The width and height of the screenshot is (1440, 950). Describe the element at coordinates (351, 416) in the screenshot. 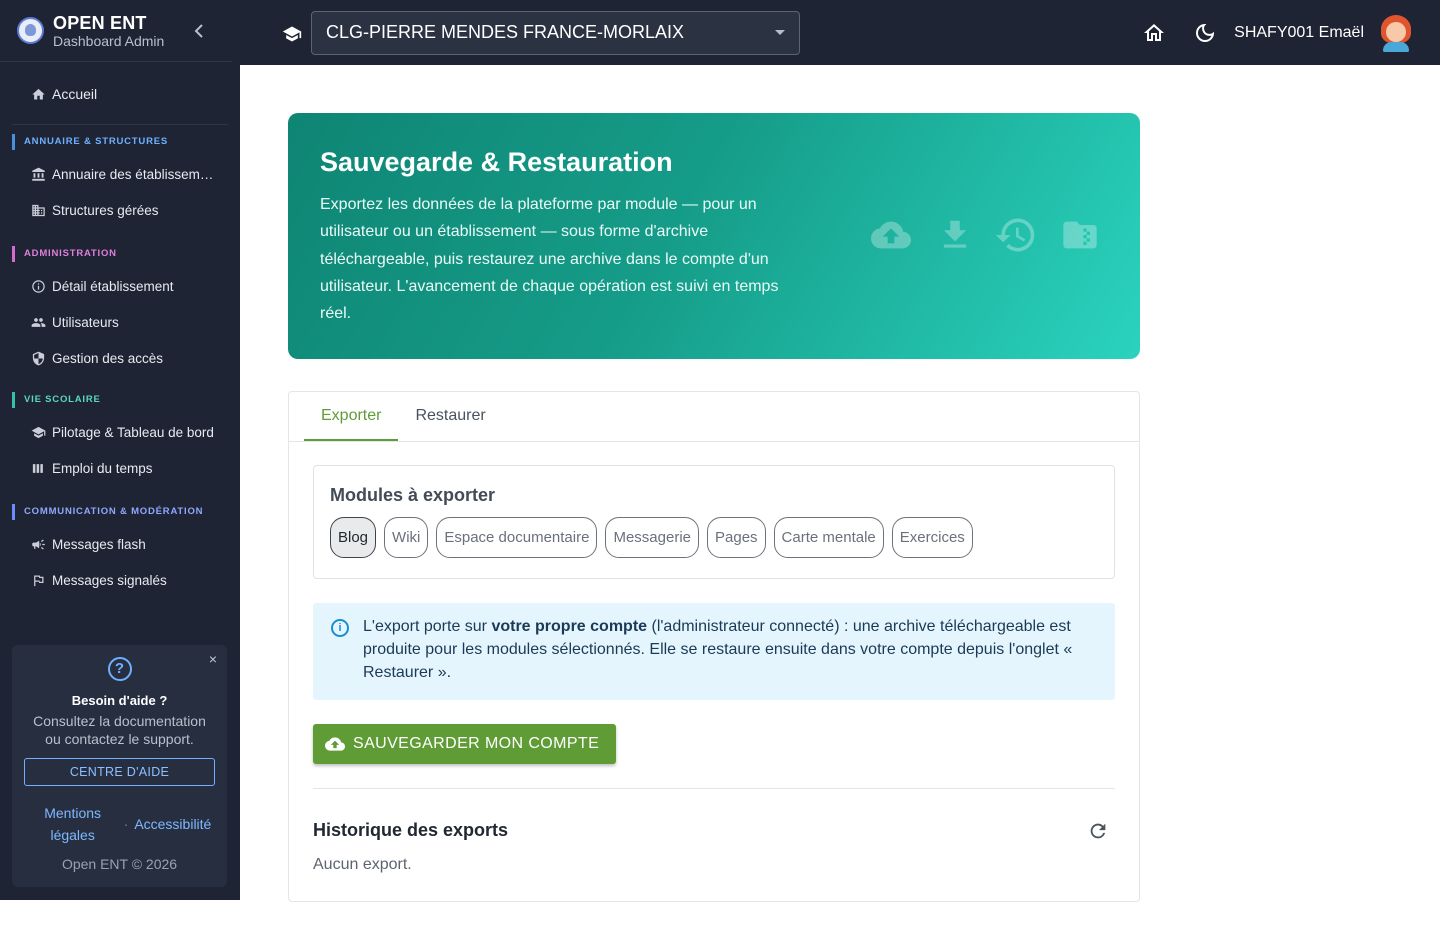

I see `tab-exporter: Exporter` at that location.